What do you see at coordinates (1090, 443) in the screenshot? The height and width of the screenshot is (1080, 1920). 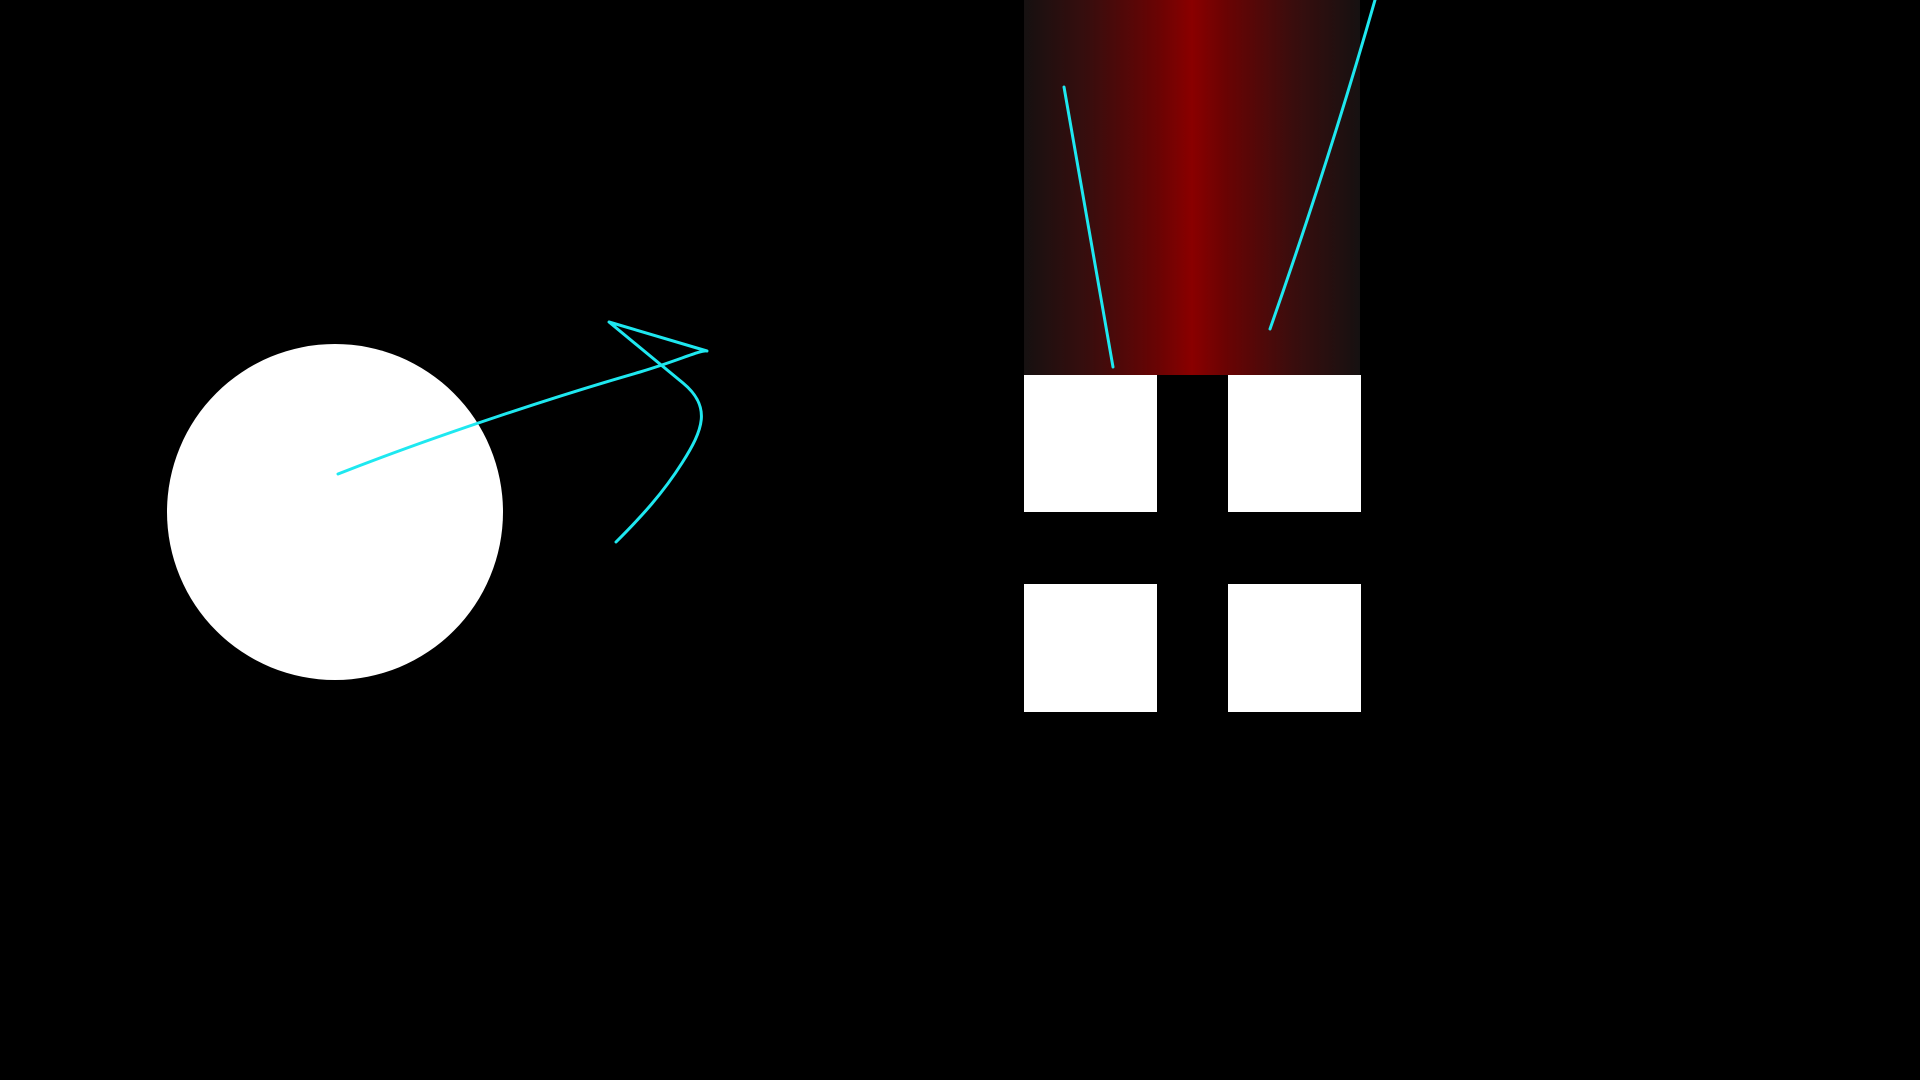 I see `square-top-left` at bounding box center [1090, 443].